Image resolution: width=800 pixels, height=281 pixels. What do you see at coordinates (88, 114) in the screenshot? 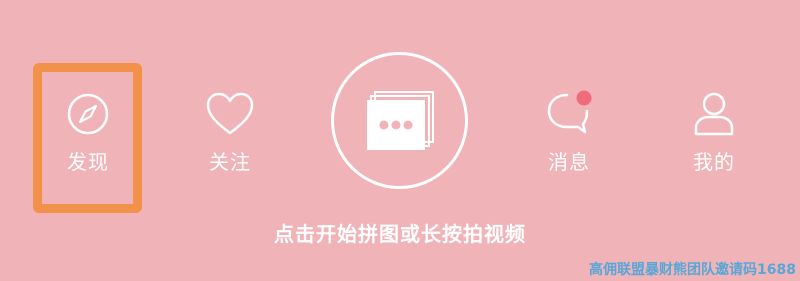
I see `compass-icon` at bounding box center [88, 114].